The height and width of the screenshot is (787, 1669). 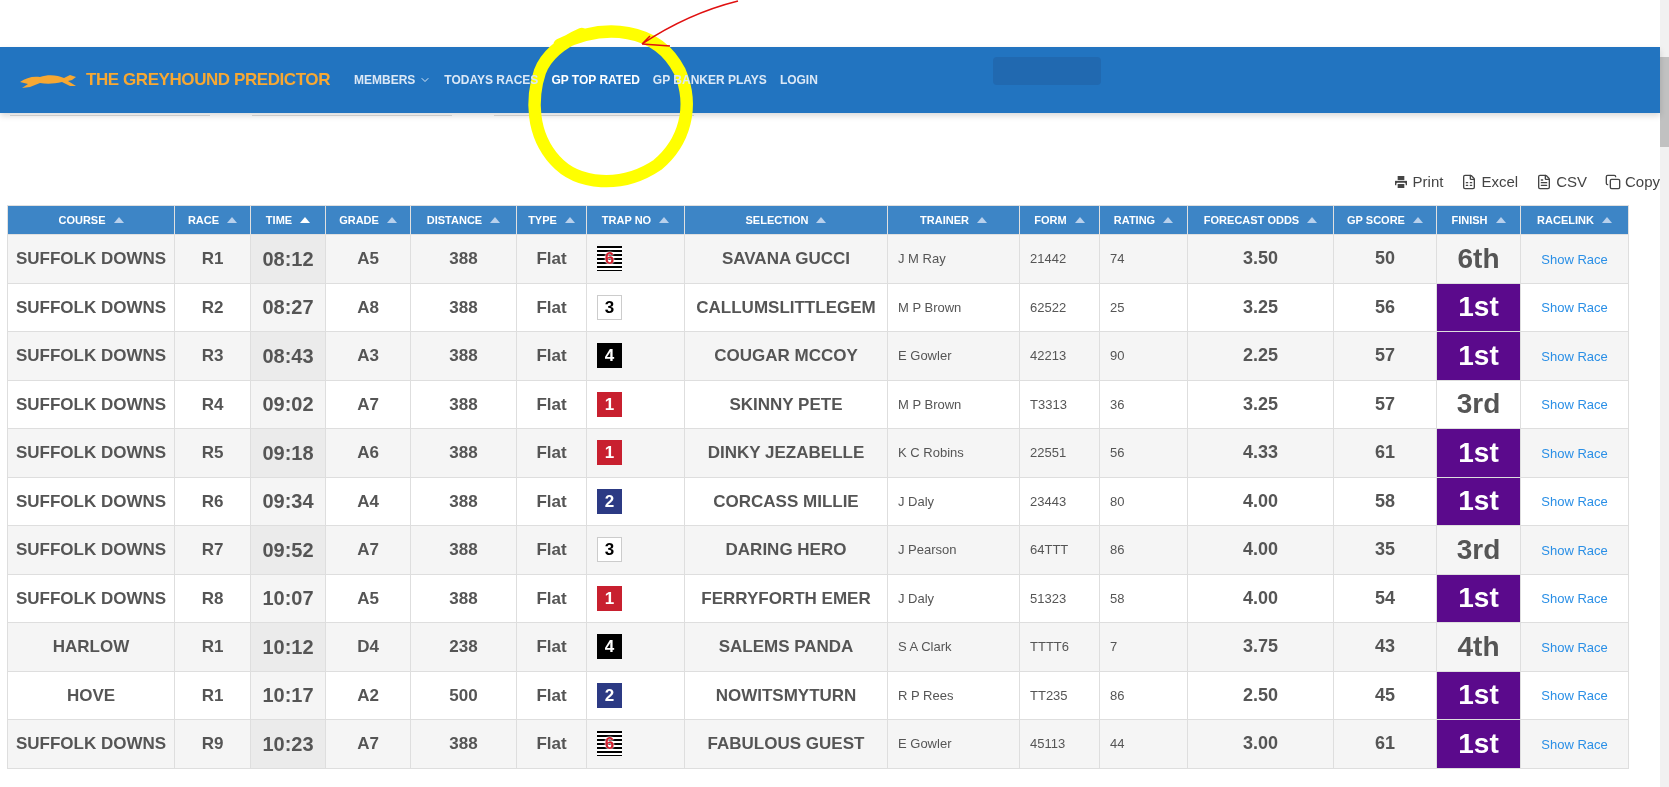 What do you see at coordinates (1059, 258) in the screenshot?
I see `table-cell: 21442` at bounding box center [1059, 258].